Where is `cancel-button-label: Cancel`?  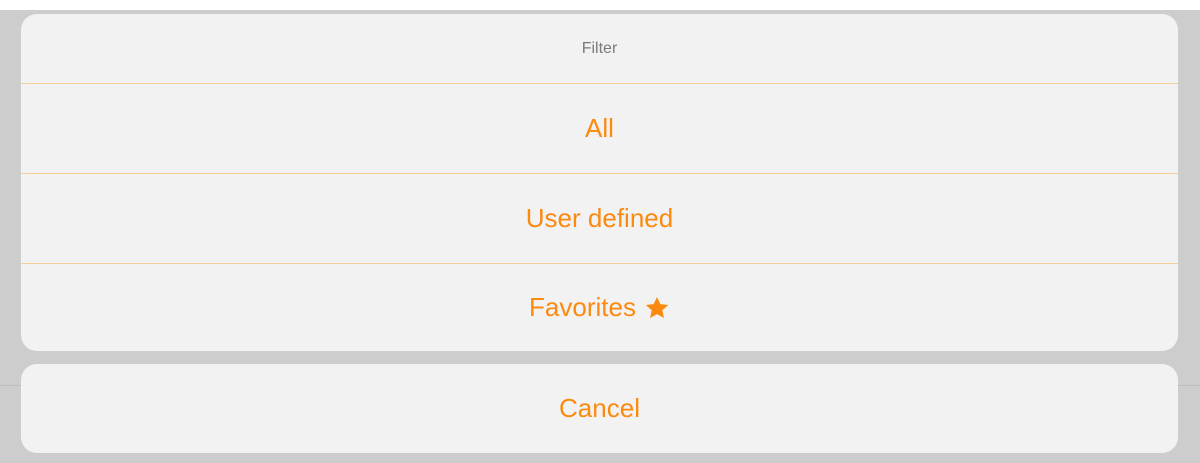
cancel-button-label: Cancel is located at coordinates (599, 408).